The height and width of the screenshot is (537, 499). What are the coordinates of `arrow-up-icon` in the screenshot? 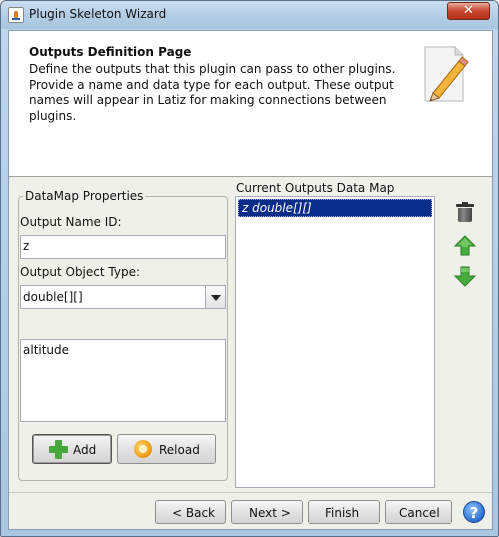 It's located at (465, 246).